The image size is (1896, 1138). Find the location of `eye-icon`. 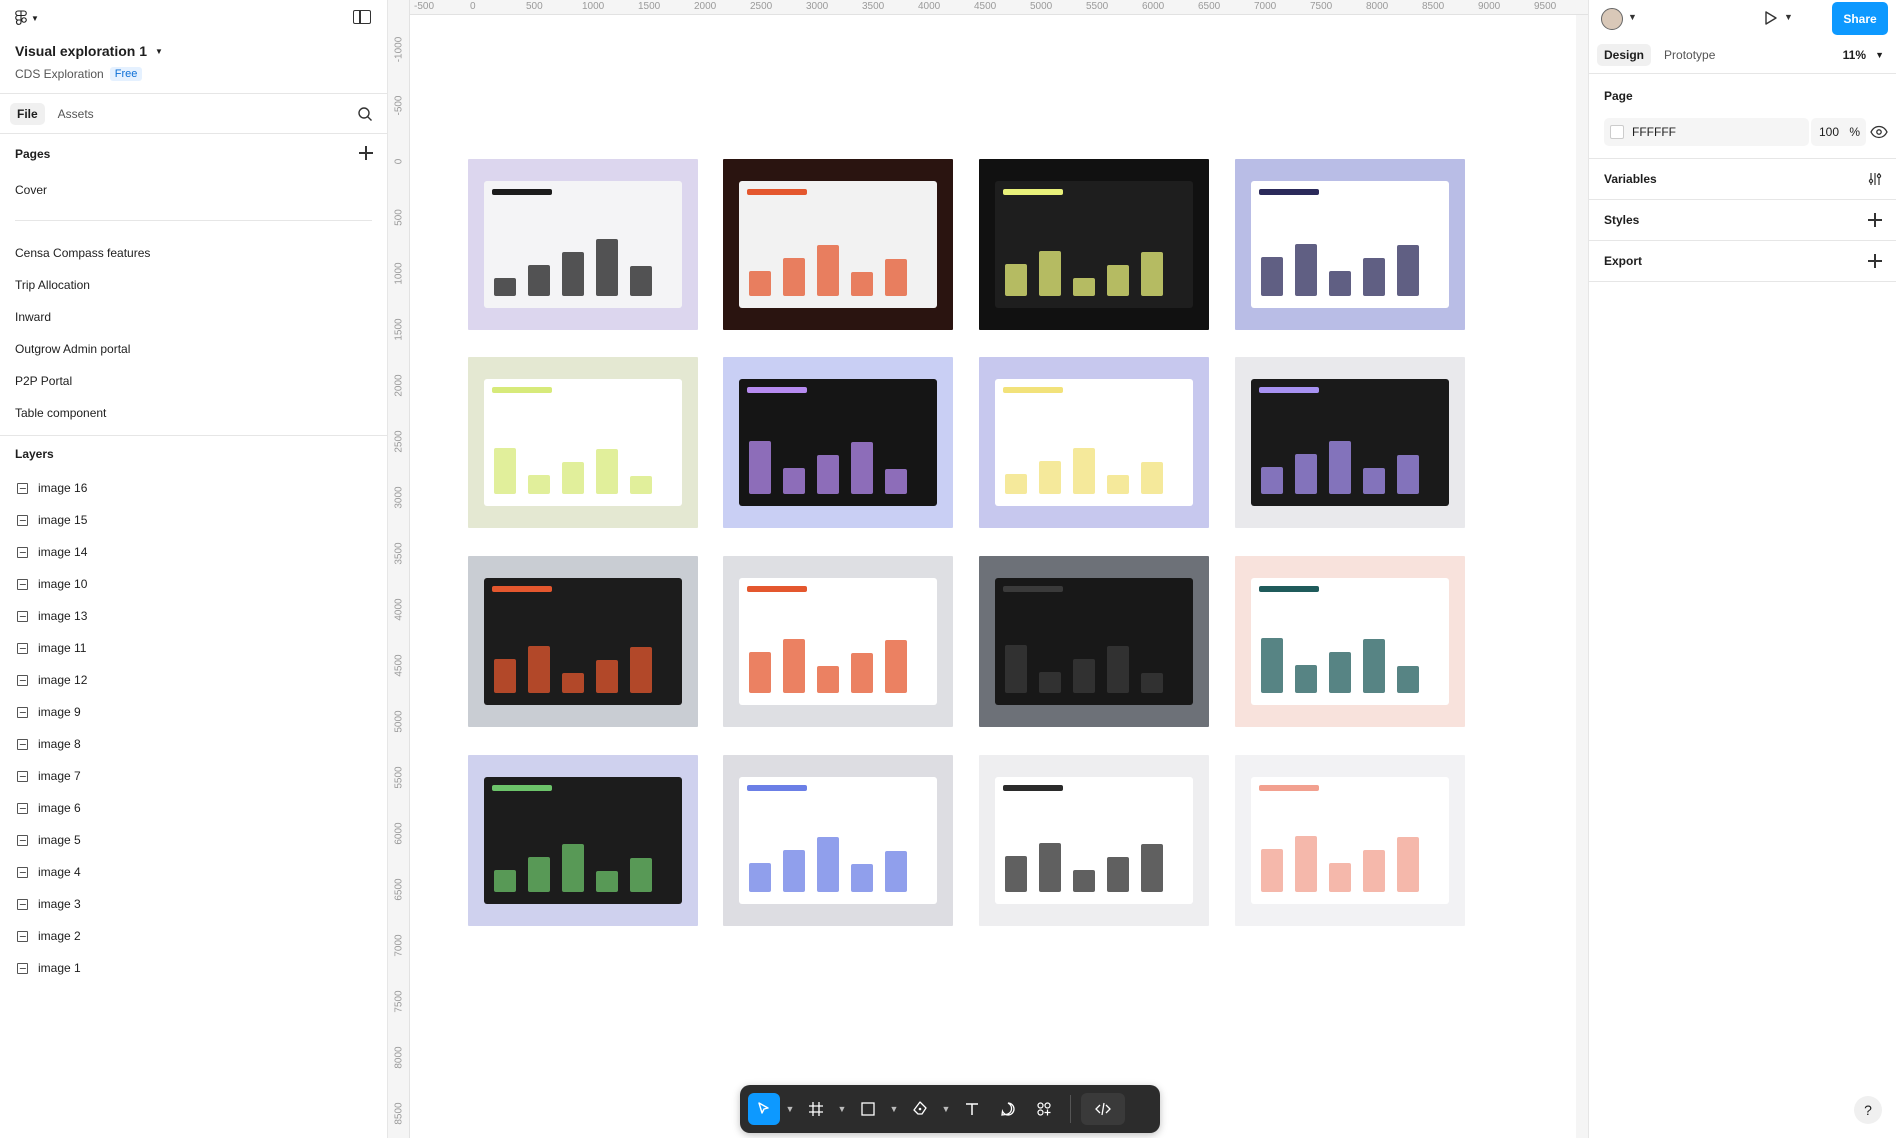

eye-icon is located at coordinates (1879, 132).